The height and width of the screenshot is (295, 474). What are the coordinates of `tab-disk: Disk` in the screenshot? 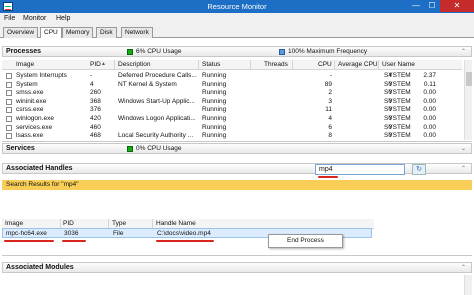 It's located at (106, 32).